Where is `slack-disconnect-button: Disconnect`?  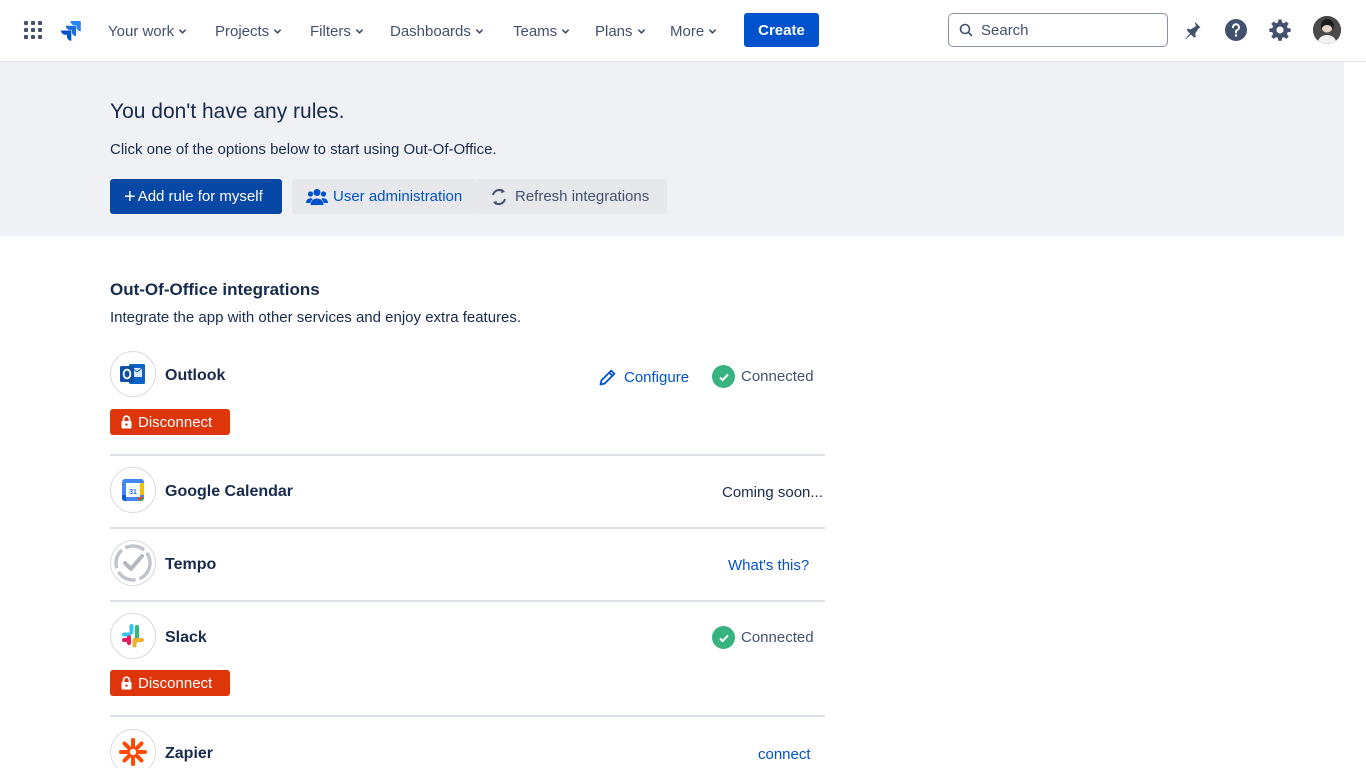
slack-disconnect-button: Disconnect is located at coordinates (170, 683).